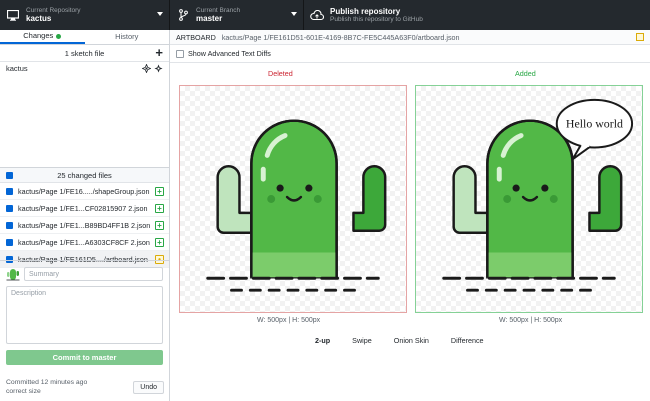  I want to click on tab-changes-label: Changes, so click(38, 35).